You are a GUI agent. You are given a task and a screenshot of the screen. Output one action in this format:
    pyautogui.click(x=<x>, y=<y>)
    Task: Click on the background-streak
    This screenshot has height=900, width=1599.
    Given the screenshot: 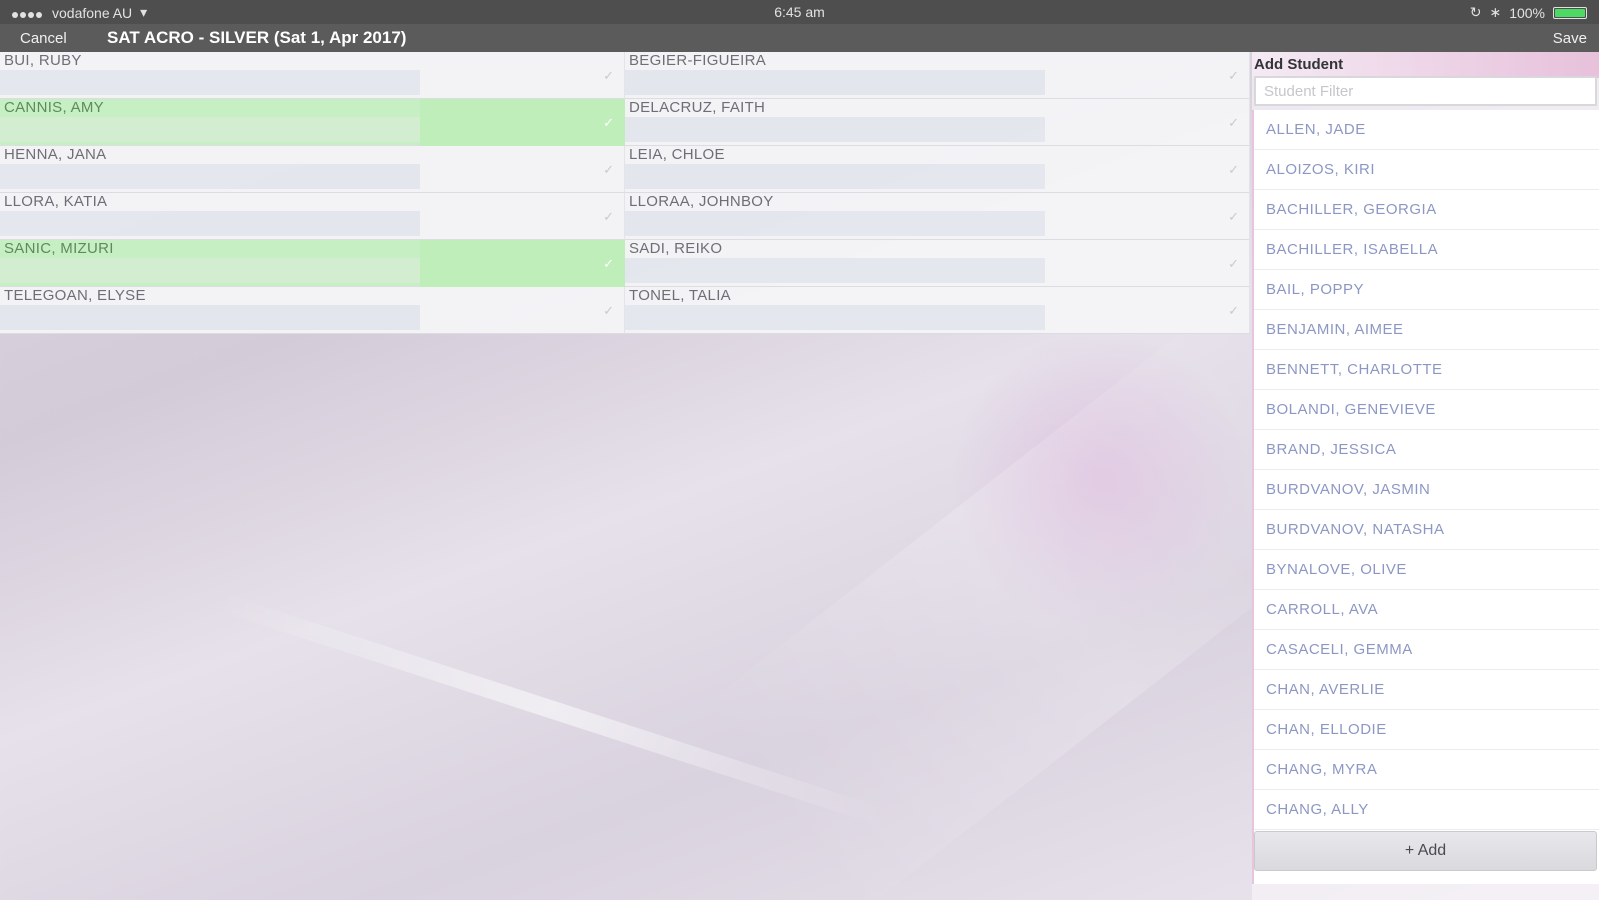 What is the action you would take?
    pyautogui.click(x=550, y=709)
    